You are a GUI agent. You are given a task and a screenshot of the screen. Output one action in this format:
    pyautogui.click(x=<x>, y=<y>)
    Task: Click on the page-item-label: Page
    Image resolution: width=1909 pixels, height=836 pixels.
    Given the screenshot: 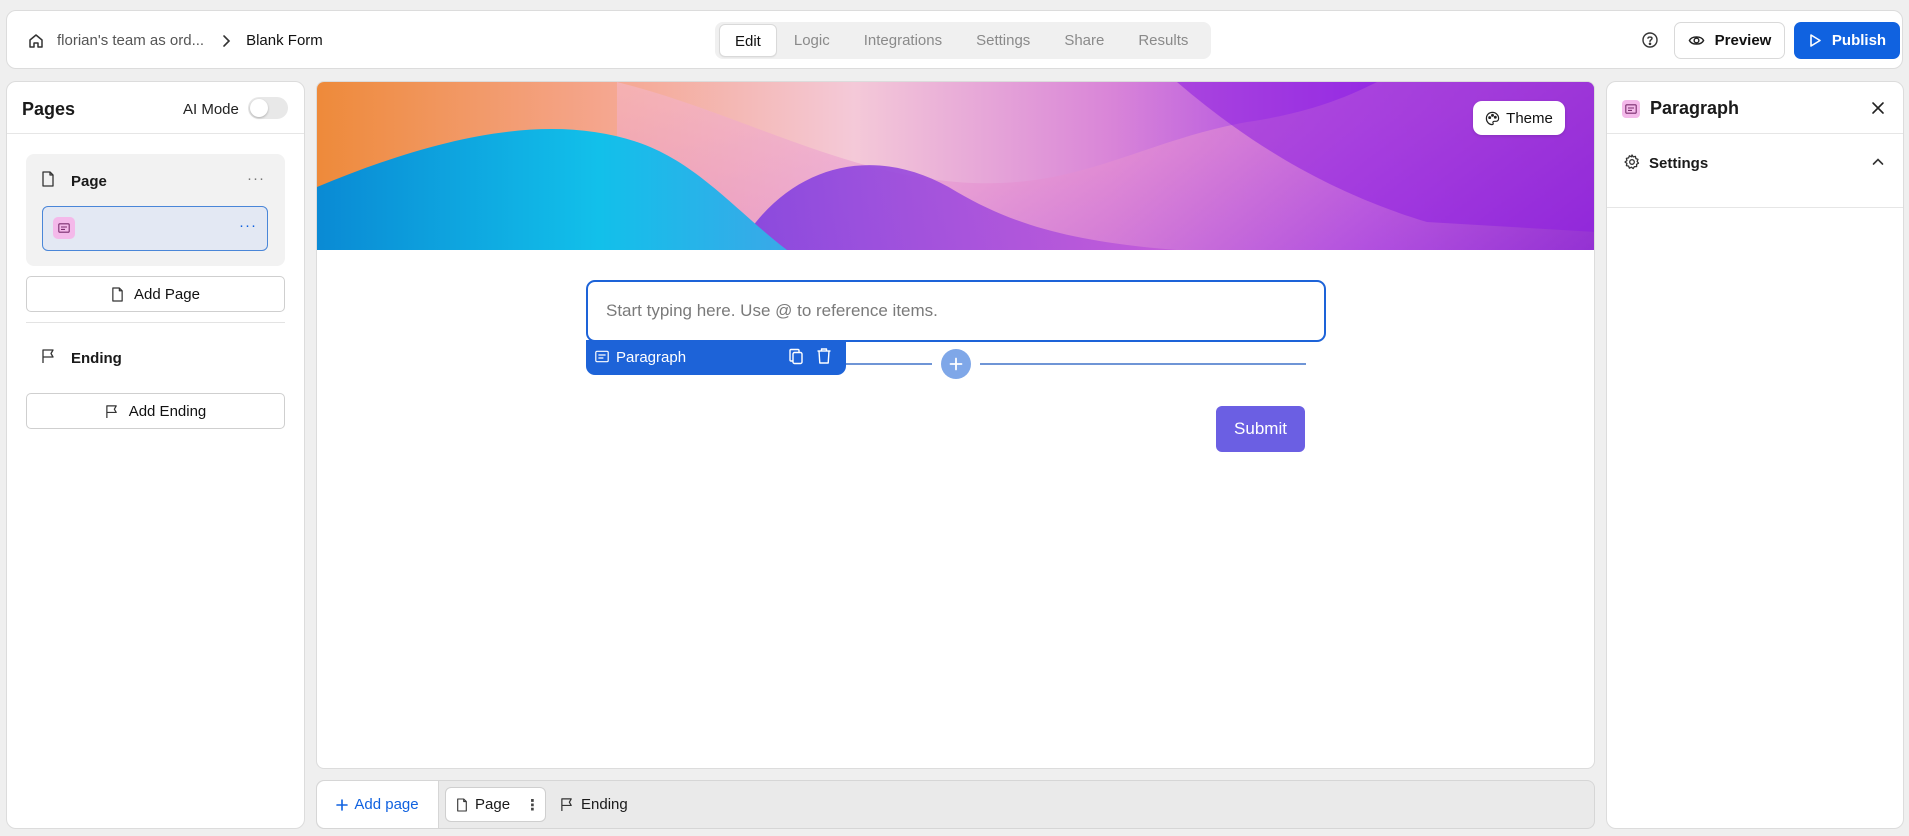 What is the action you would take?
    pyautogui.click(x=89, y=181)
    